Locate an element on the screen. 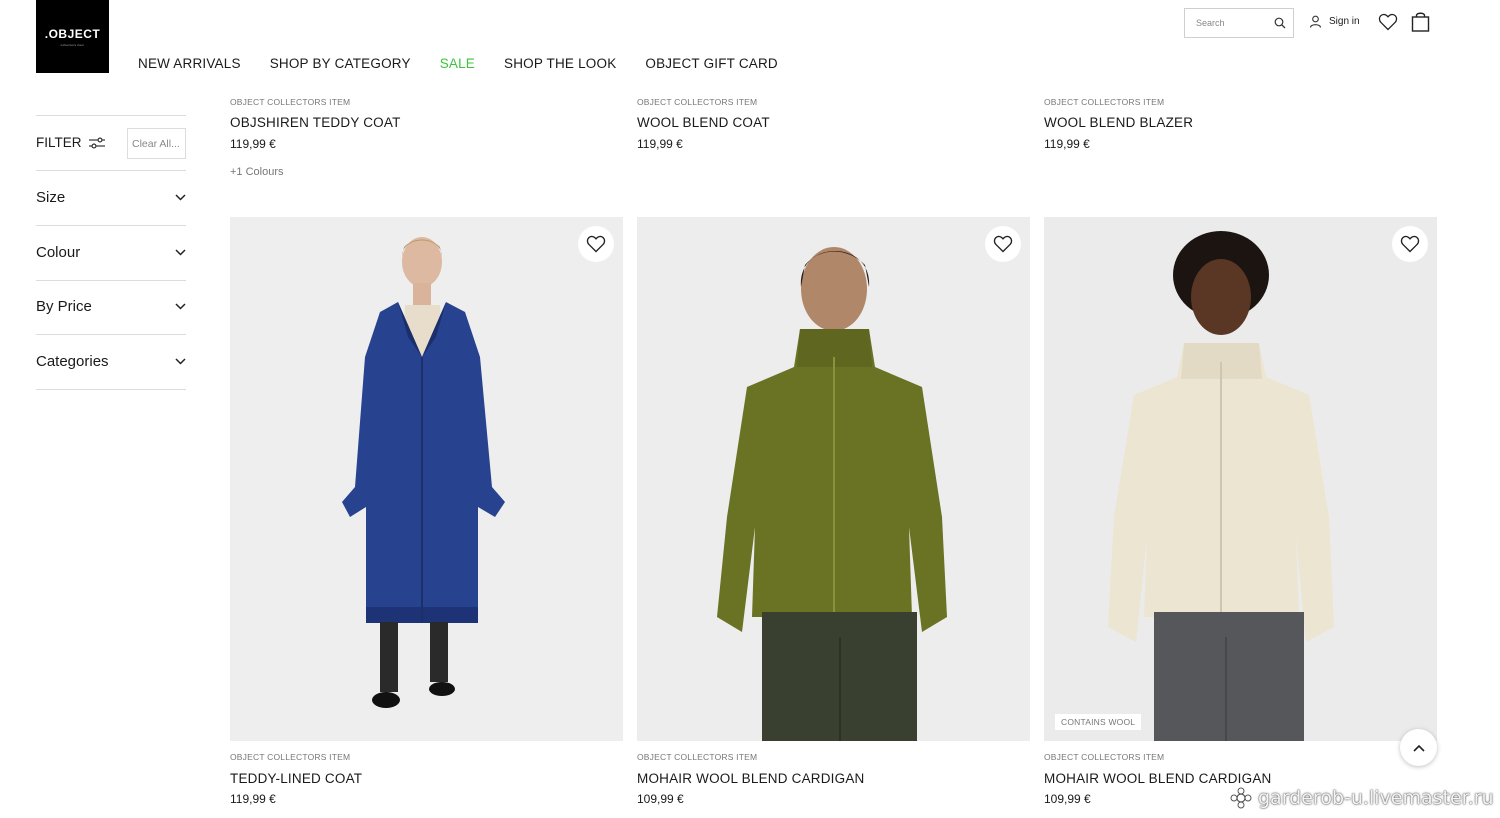  chevron-up-icon is located at coordinates (1418, 748).